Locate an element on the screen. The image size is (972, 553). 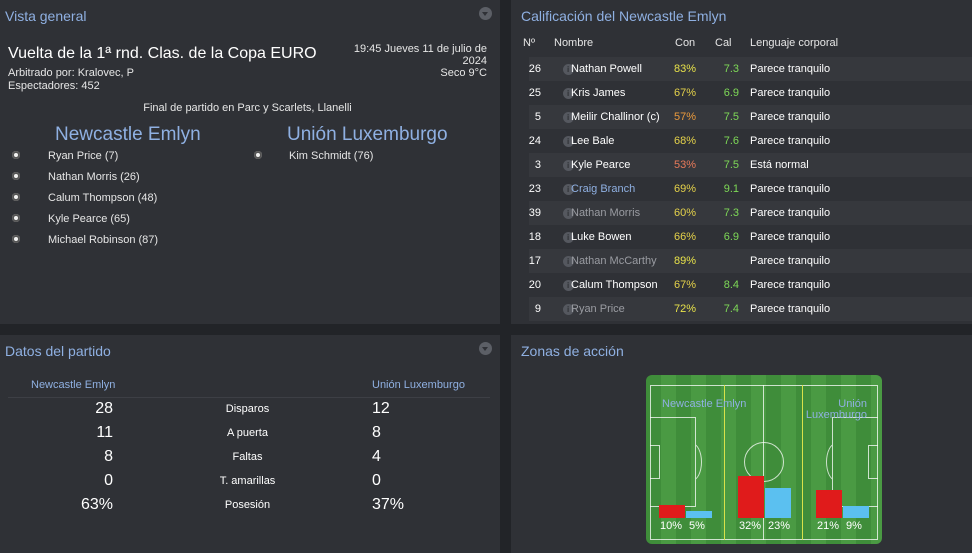
zone-pct-away: 9% is located at coordinates (854, 526).